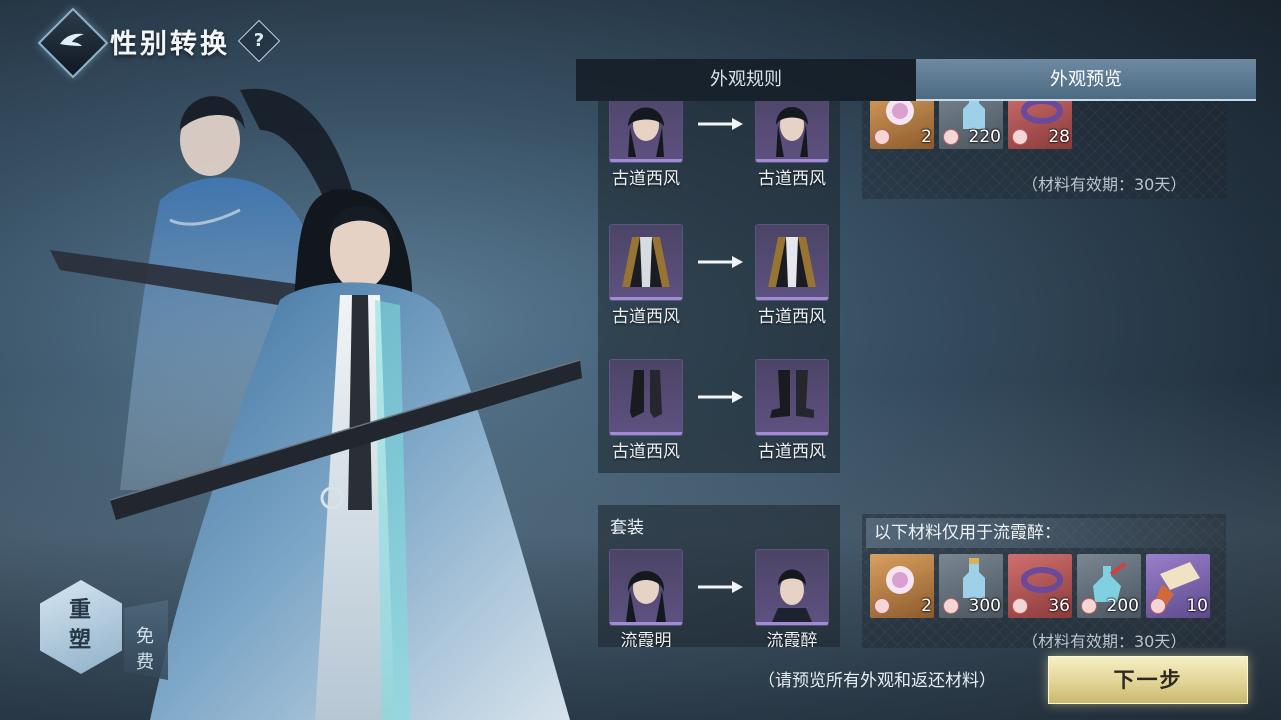 The width and height of the screenshot is (1281, 720). What do you see at coordinates (792, 587) in the screenshot?
I see `male-set-icon` at bounding box center [792, 587].